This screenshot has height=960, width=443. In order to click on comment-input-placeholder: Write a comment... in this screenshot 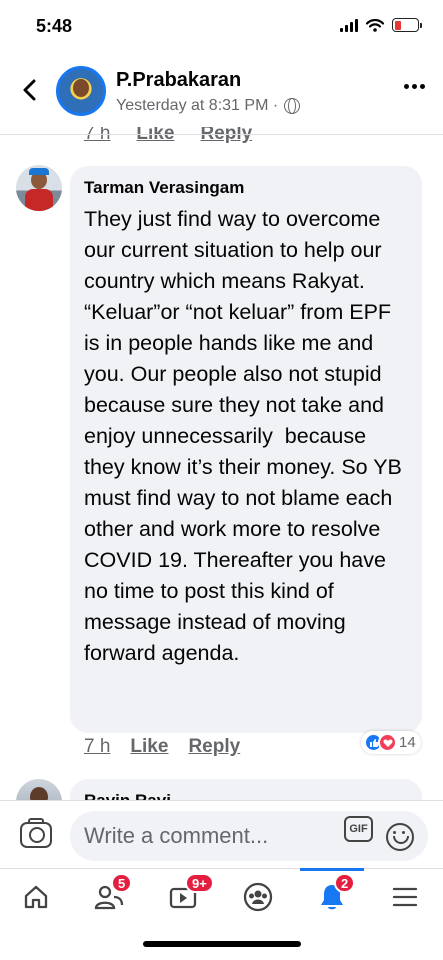, I will do `click(176, 835)`.